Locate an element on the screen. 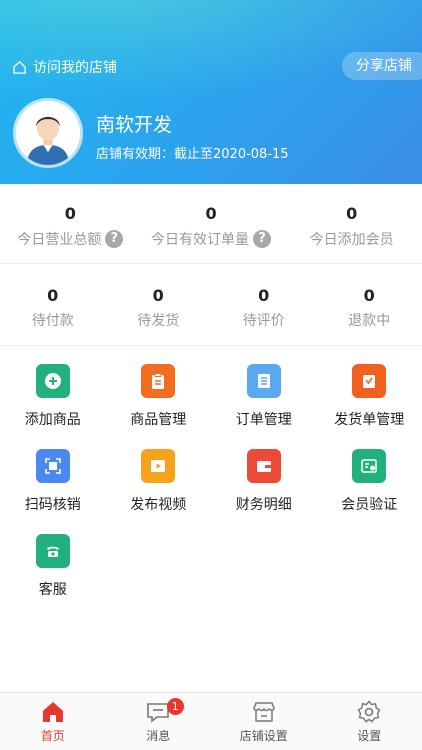  menu-label: 发布视频 is located at coordinates (158, 505).